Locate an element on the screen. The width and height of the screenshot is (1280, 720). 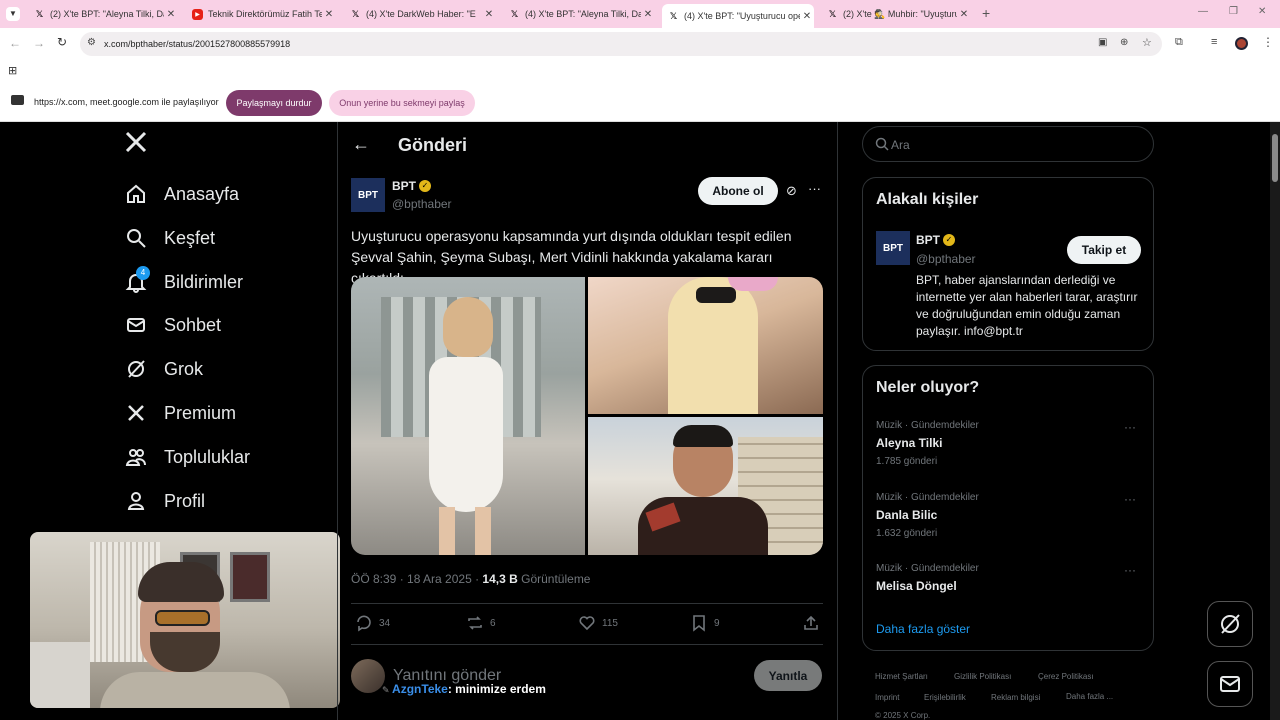
apps-grid-icon: ⊞ is located at coordinates (12, 70).